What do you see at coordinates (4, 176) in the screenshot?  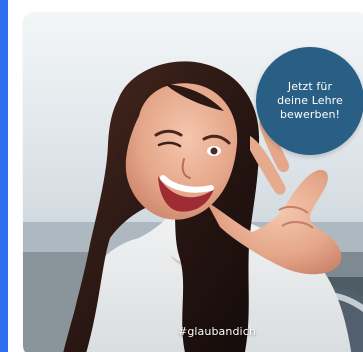 I see `left-accent-bar` at bounding box center [4, 176].